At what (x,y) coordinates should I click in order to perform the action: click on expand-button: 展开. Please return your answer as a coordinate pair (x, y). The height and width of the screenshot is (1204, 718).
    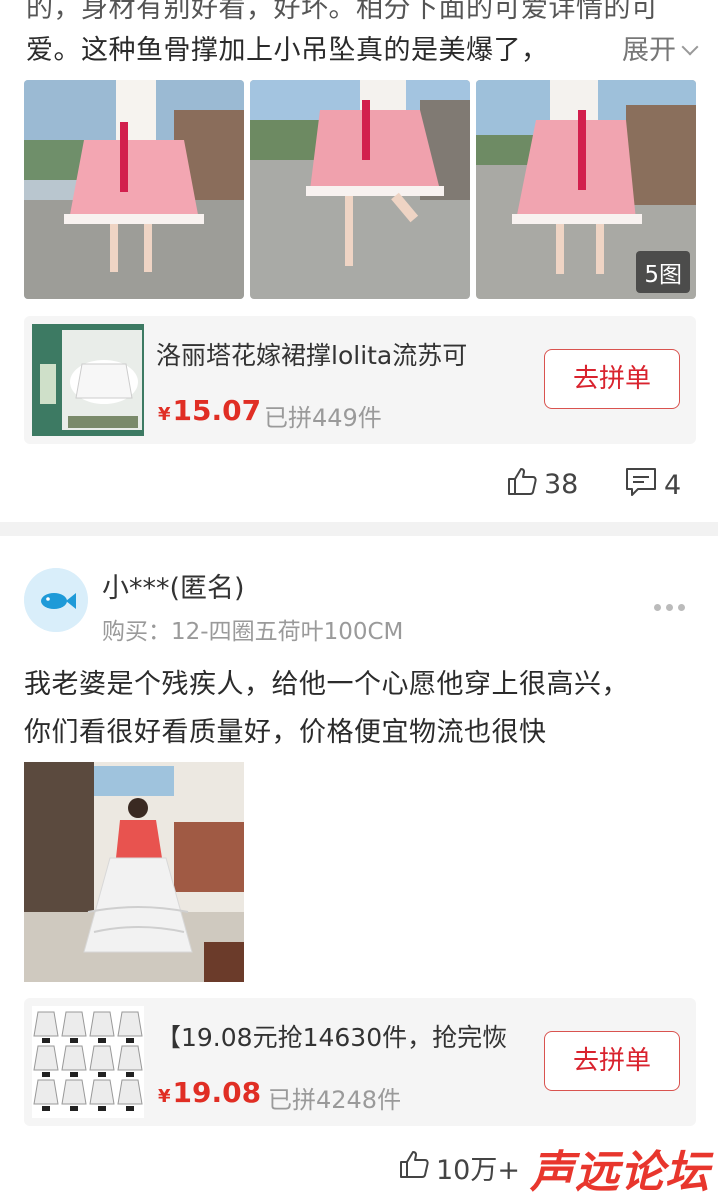
    Looking at the image, I should click on (640, 47).